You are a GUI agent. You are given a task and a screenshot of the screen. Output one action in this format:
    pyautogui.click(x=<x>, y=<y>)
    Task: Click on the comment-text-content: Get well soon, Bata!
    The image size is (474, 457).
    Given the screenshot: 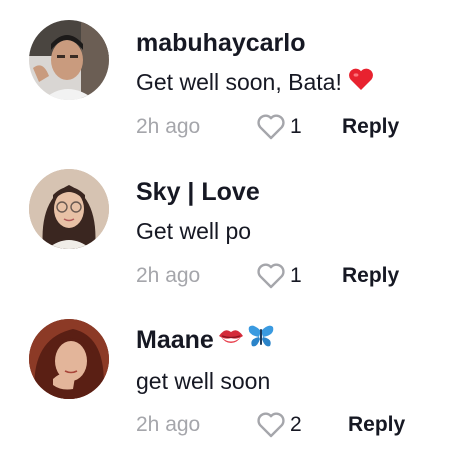 What is the action you would take?
    pyautogui.click(x=239, y=82)
    